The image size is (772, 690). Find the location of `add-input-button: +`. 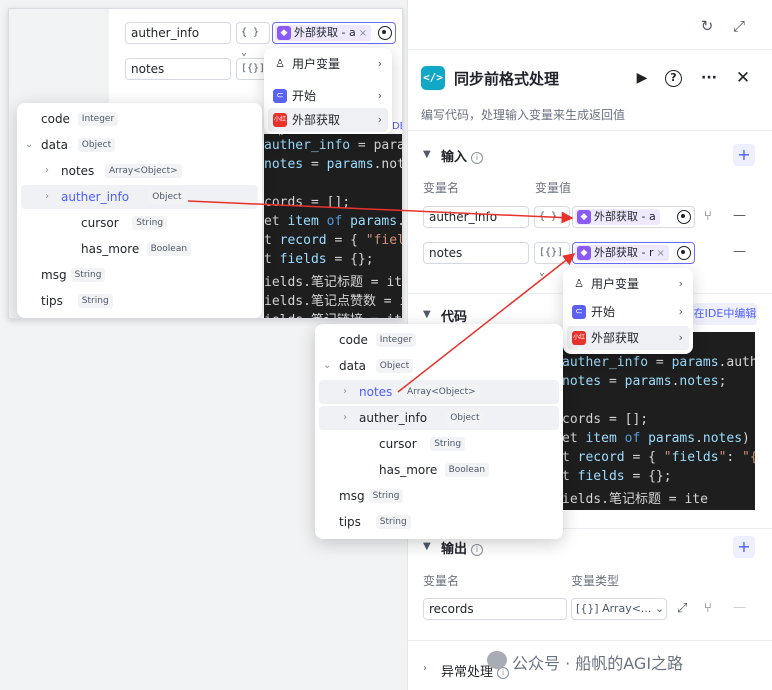

add-input-button: + is located at coordinates (744, 155).